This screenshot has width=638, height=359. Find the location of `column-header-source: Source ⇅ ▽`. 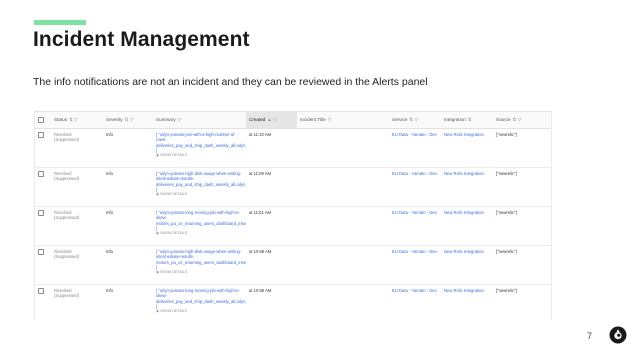

column-header-source: Source ⇅ ▽ is located at coordinates (522, 120).